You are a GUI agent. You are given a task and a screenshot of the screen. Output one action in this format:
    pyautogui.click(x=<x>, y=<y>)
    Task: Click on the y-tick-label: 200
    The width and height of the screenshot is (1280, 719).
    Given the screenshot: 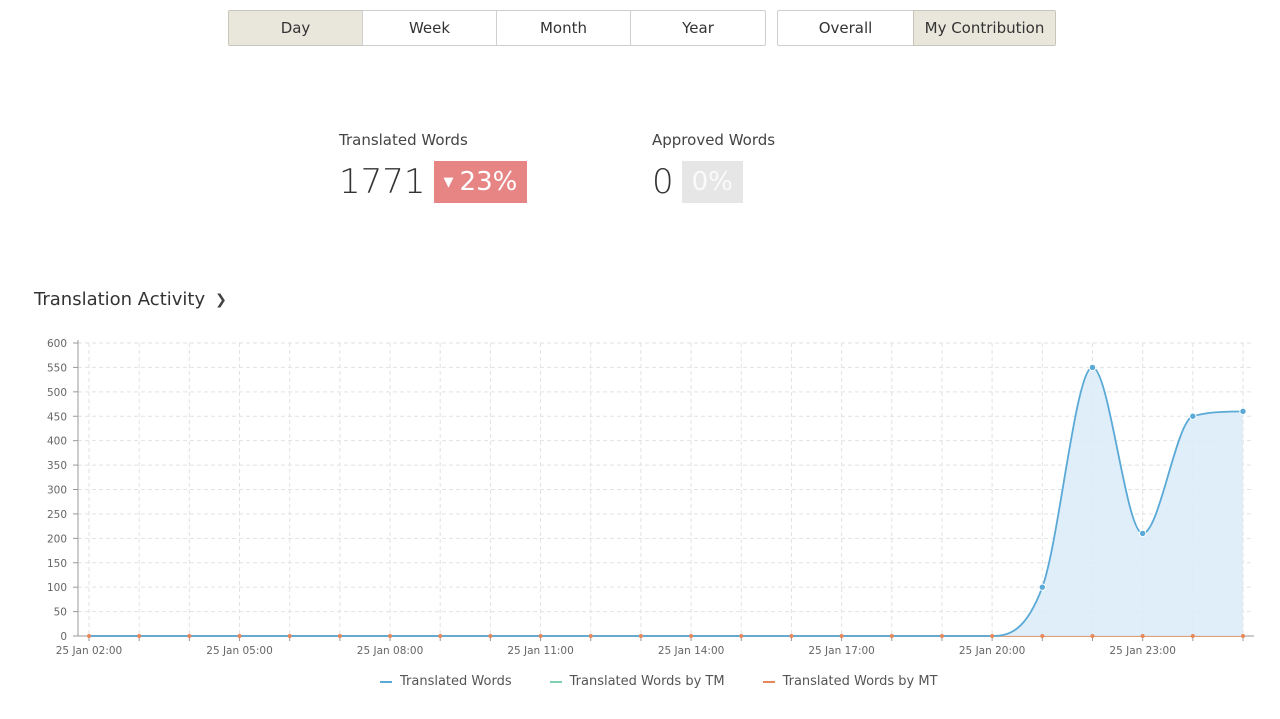 What is the action you would take?
    pyautogui.click(x=57, y=539)
    